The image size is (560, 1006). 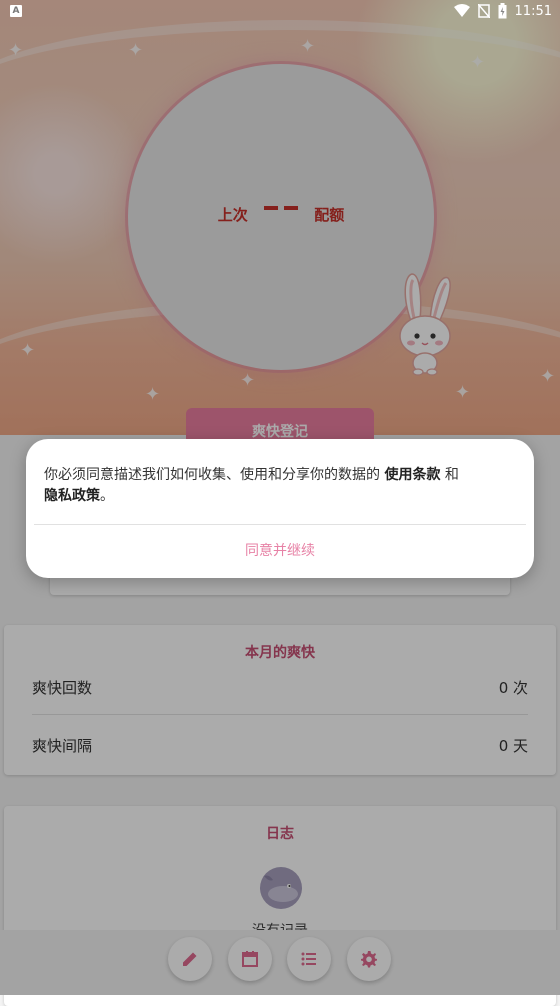 I want to click on wifi-icon, so click(x=461, y=10).